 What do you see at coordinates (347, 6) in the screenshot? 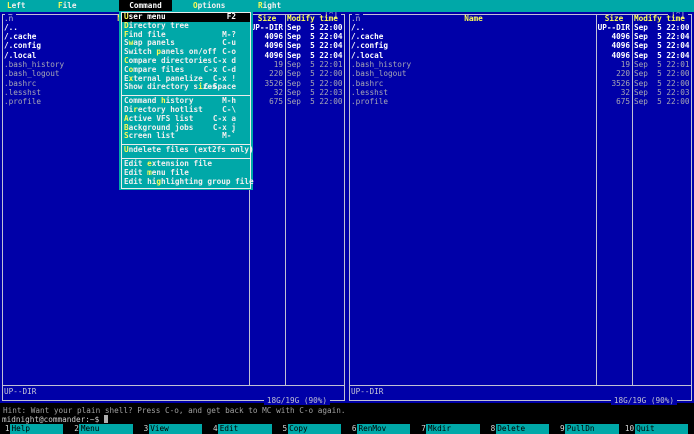
I see `menu-bar: Left File Command Options Right` at bounding box center [347, 6].